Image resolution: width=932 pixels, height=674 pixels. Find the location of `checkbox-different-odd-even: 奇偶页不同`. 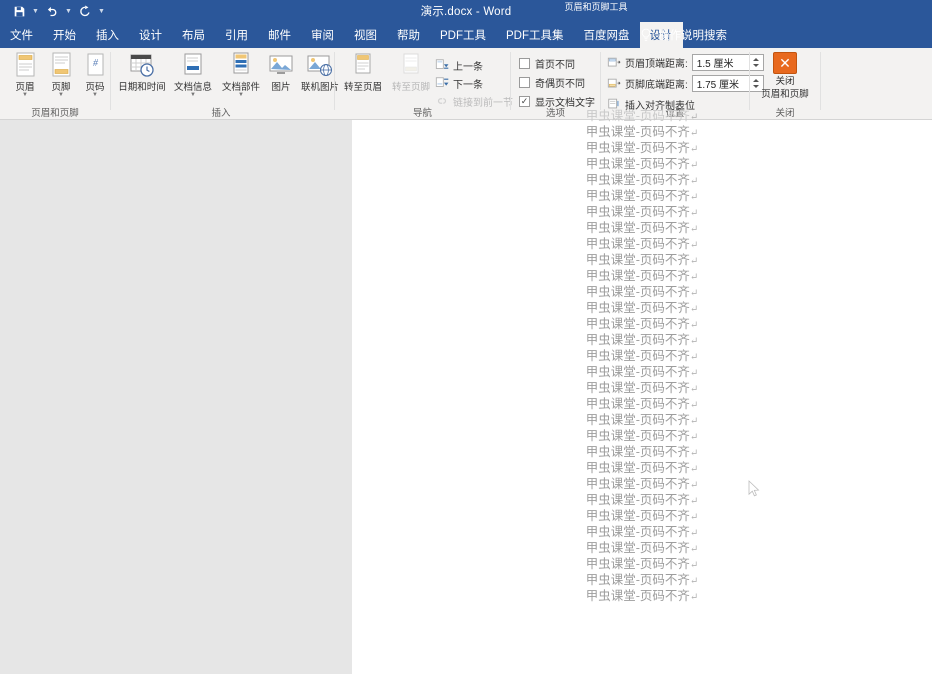

checkbox-different-odd-even: 奇偶页不同 is located at coordinates (552, 82).